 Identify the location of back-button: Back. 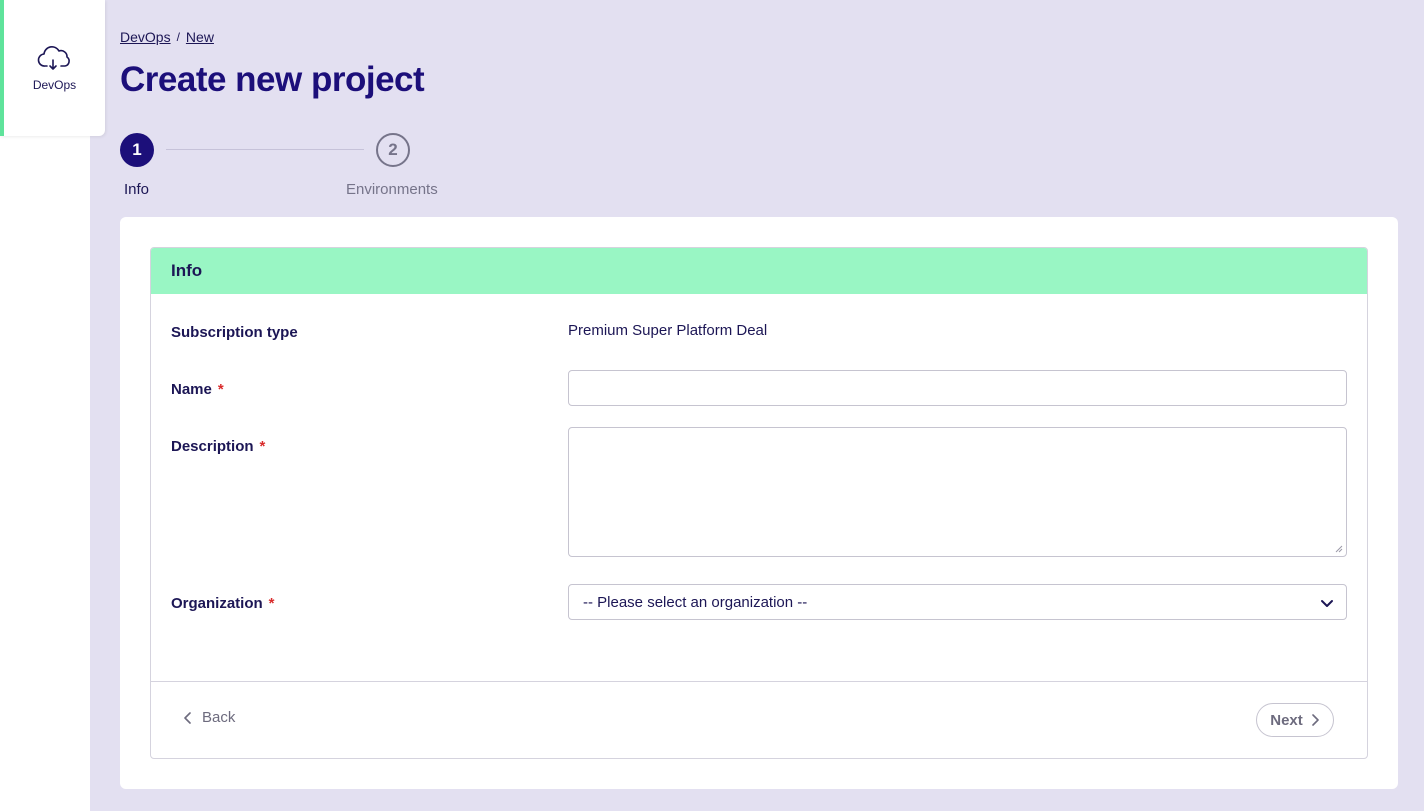
(209, 717).